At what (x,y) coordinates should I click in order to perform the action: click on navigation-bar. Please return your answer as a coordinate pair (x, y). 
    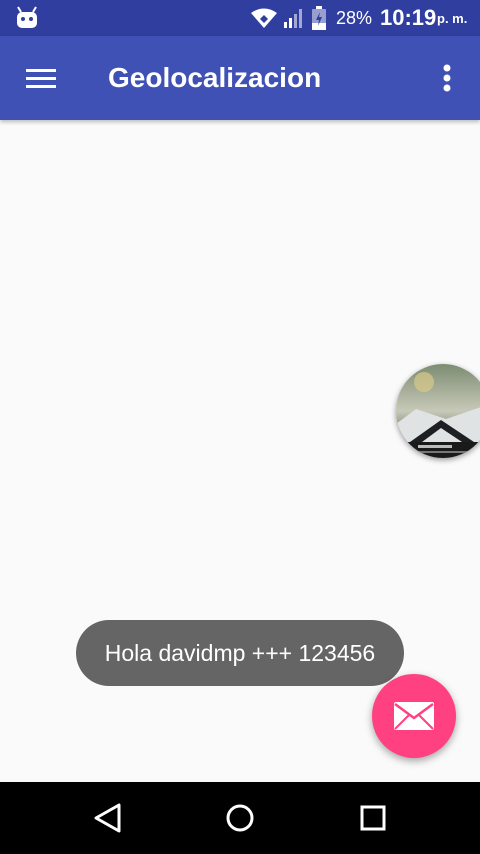
    Looking at the image, I should click on (240, 818).